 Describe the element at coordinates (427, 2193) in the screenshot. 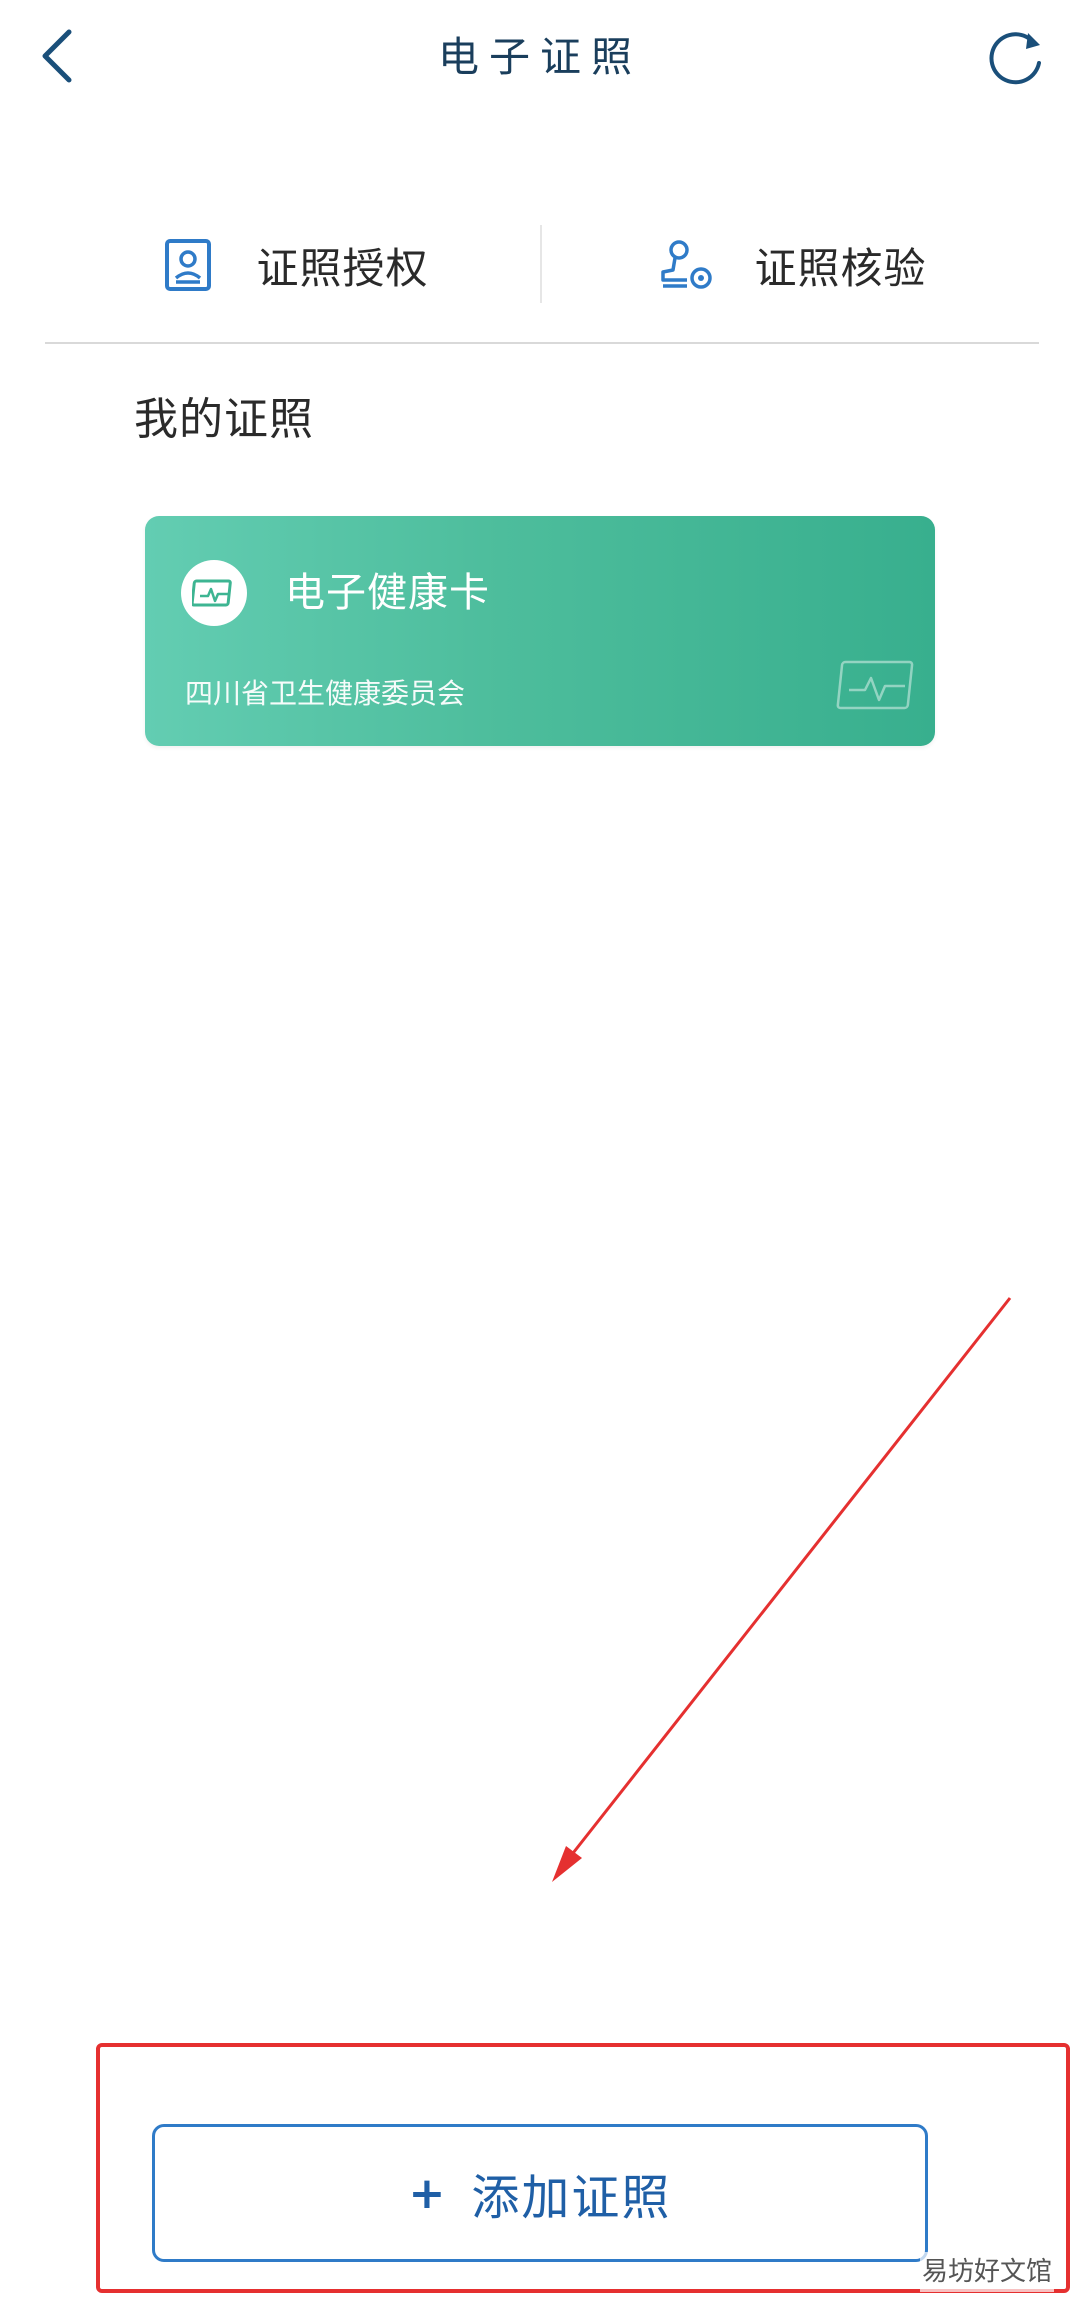

I see `plus-icon: +` at that location.